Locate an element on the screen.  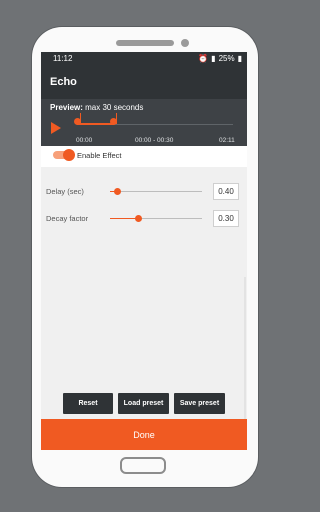
range-time: 00:00 - 00:30 is located at coordinates (154, 140).